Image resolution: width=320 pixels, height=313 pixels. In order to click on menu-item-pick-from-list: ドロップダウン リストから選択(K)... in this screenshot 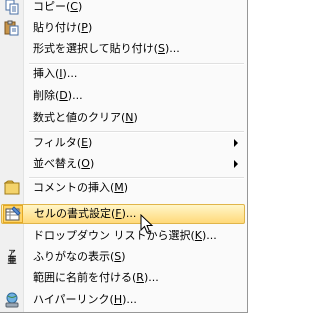, I will do `click(123, 236)`.